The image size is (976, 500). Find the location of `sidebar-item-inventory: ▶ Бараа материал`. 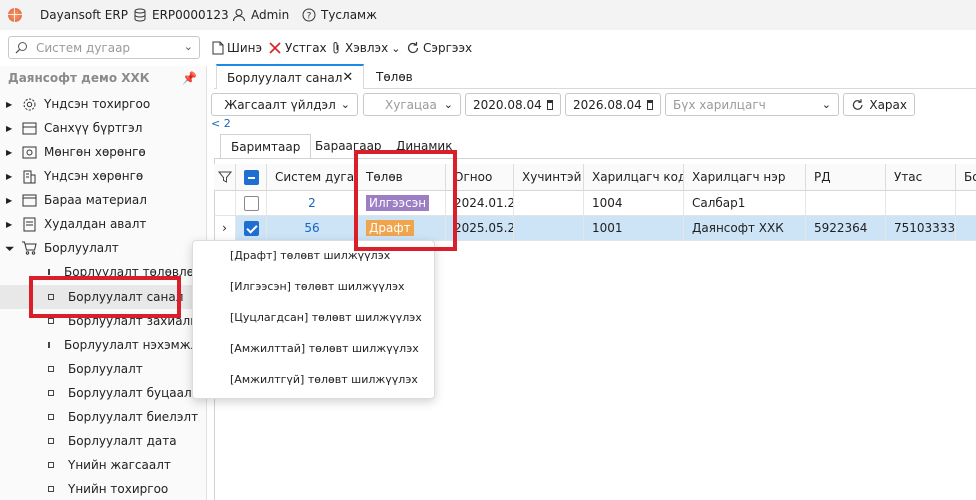

sidebar-item-inventory: ▶ Бараа материал is located at coordinates (103, 200).